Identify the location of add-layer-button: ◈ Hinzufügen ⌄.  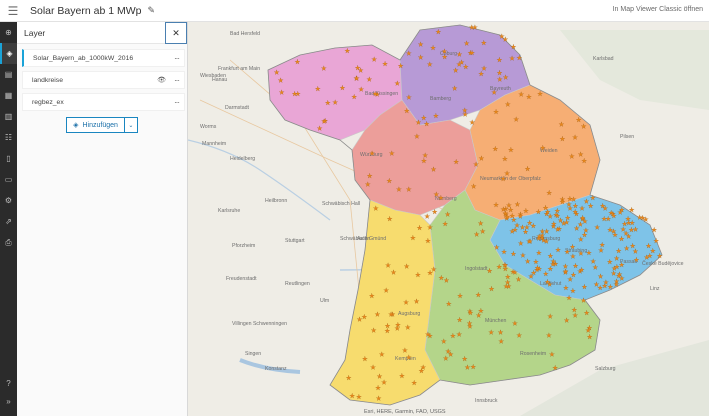
(102, 125).